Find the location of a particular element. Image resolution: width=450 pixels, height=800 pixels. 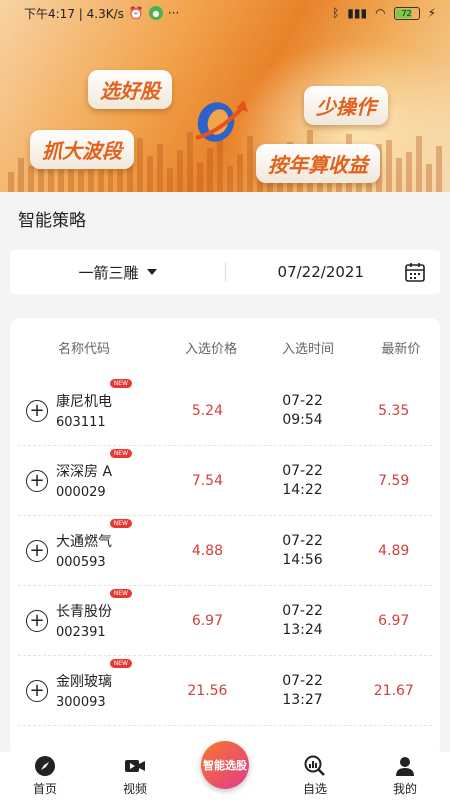

tab-mine-label: 我的 is located at coordinates (404, 789).